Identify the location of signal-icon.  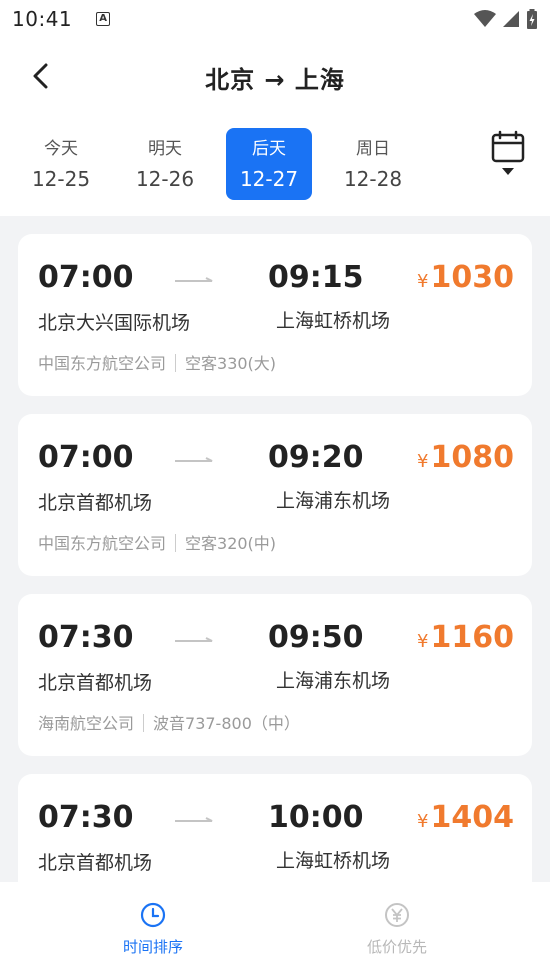
(511, 19).